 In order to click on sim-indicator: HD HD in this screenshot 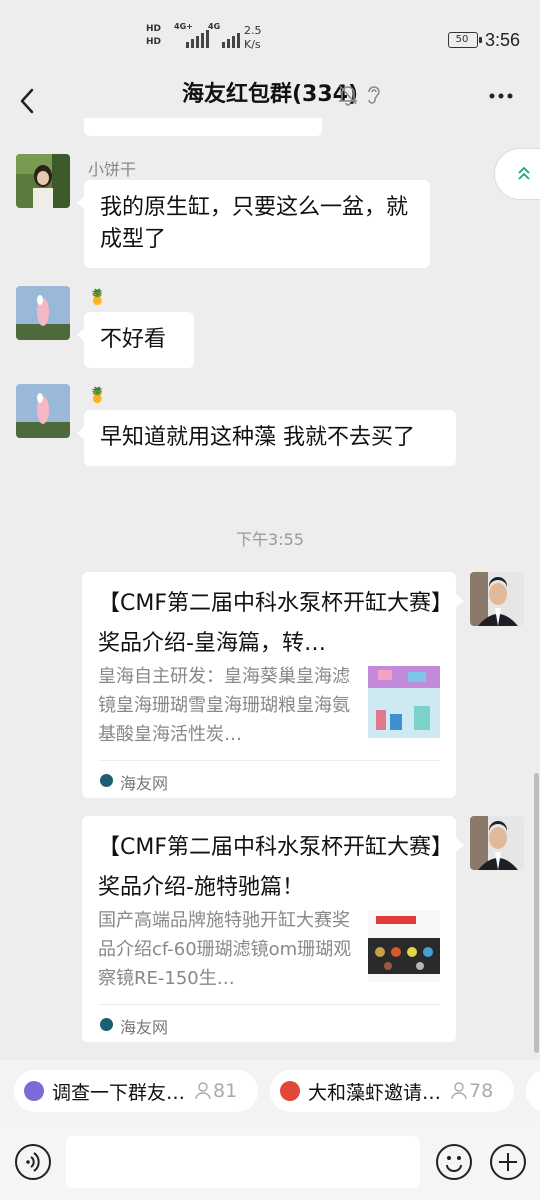, I will do `click(153, 37)`.